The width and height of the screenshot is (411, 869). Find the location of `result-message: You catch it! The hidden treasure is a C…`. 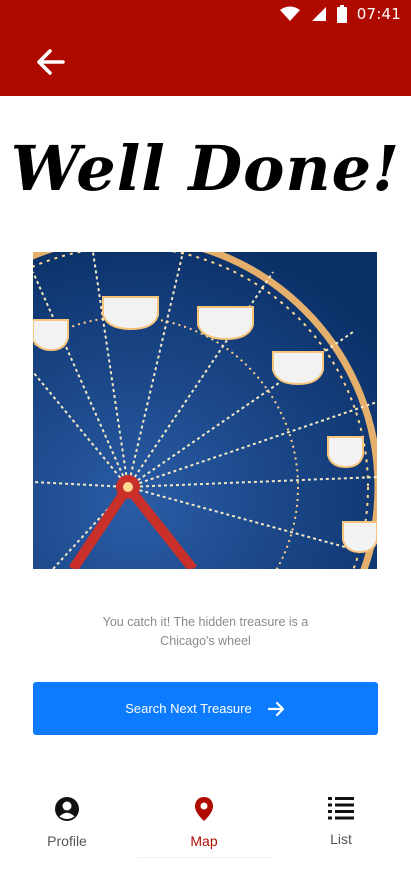

result-message: You catch it! The hidden treasure is a C… is located at coordinates (205, 631).